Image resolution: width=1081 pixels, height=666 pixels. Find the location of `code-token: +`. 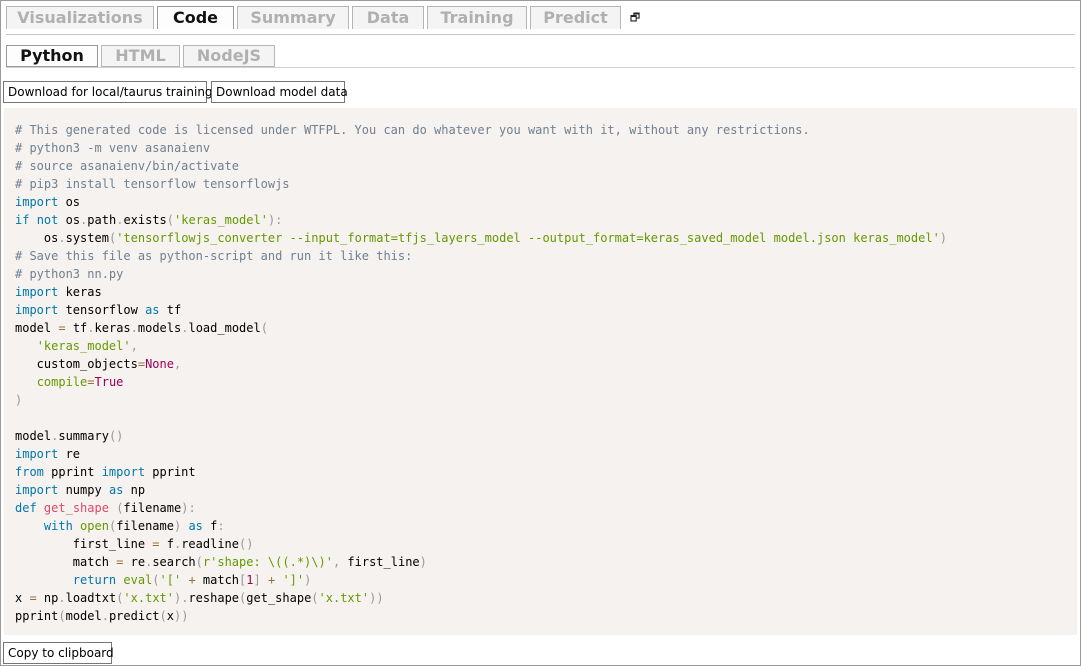

code-token: + is located at coordinates (192, 580).